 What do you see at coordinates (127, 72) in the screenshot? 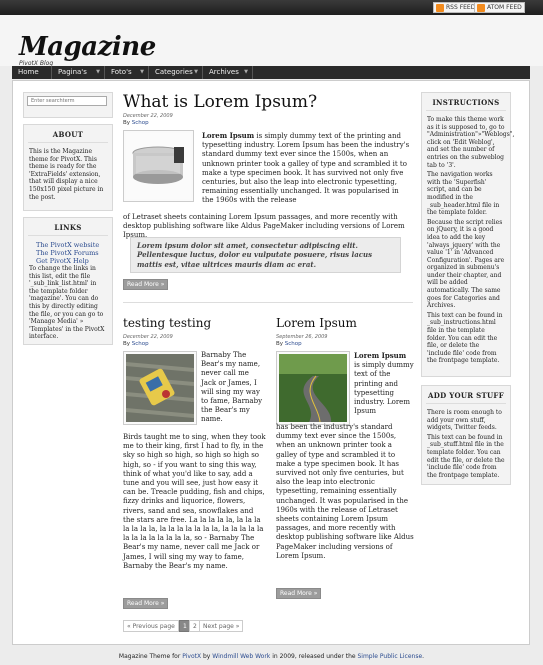
I see `nav-fotos: Foto's ▼` at bounding box center [127, 72].